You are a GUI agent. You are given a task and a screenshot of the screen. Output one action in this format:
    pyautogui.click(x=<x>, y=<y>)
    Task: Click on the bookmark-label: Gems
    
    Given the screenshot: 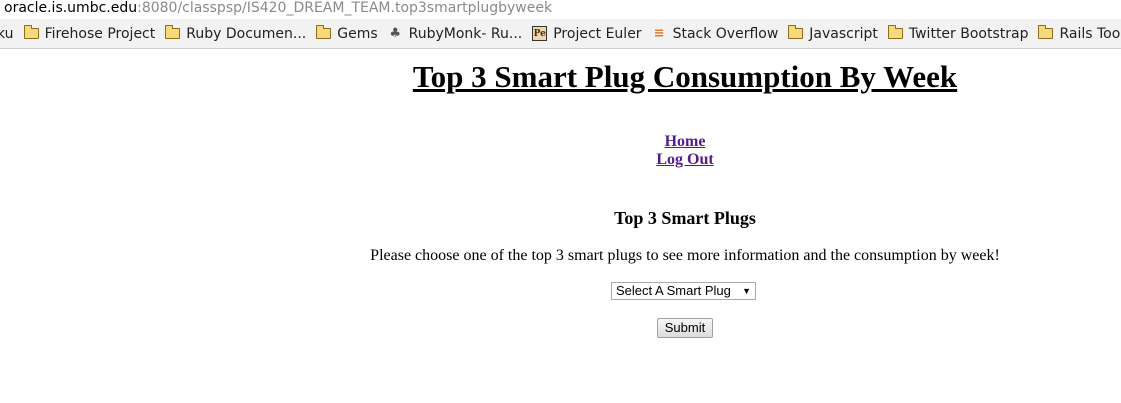 What is the action you would take?
    pyautogui.click(x=357, y=33)
    